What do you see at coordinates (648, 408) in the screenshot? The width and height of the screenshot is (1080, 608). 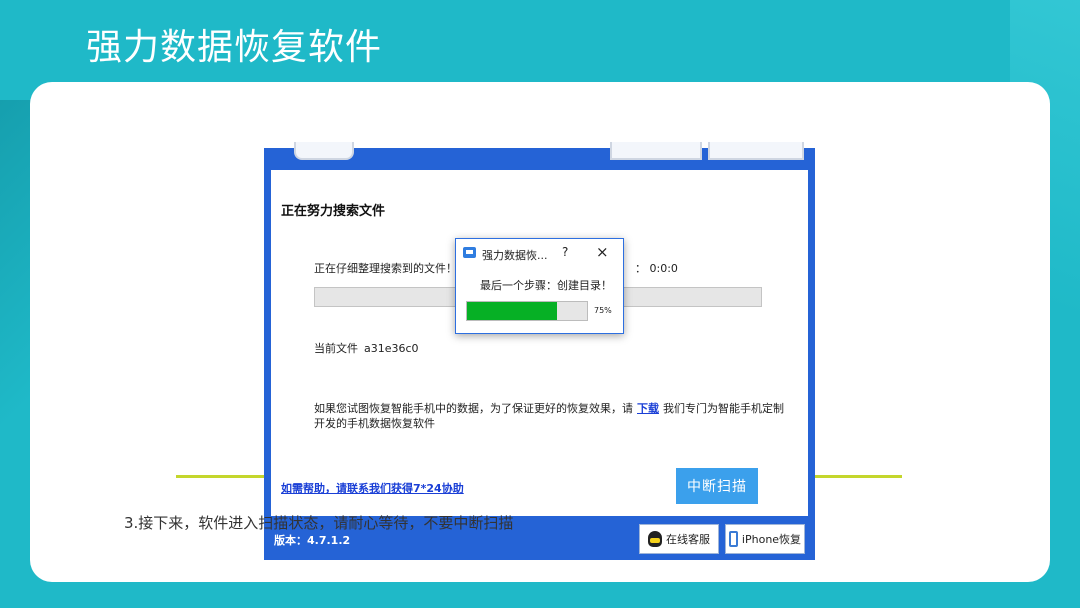 I see `download-link: 下载` at bounding box center [648, 408].